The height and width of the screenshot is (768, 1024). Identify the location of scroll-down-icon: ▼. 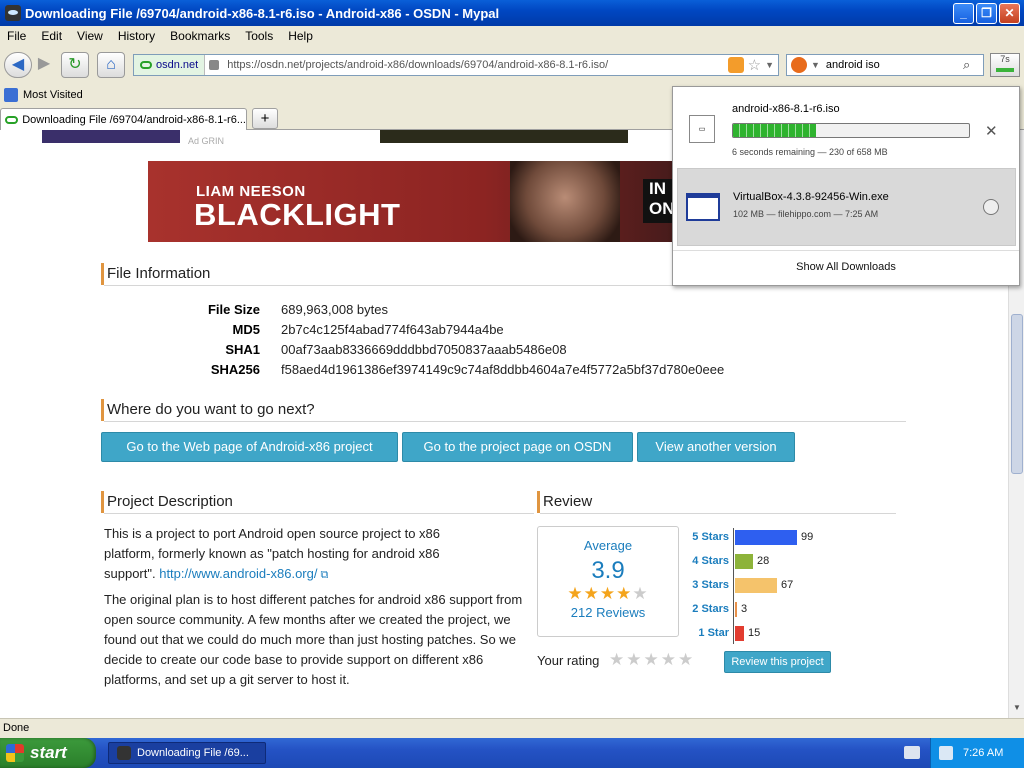
(1017, 710).